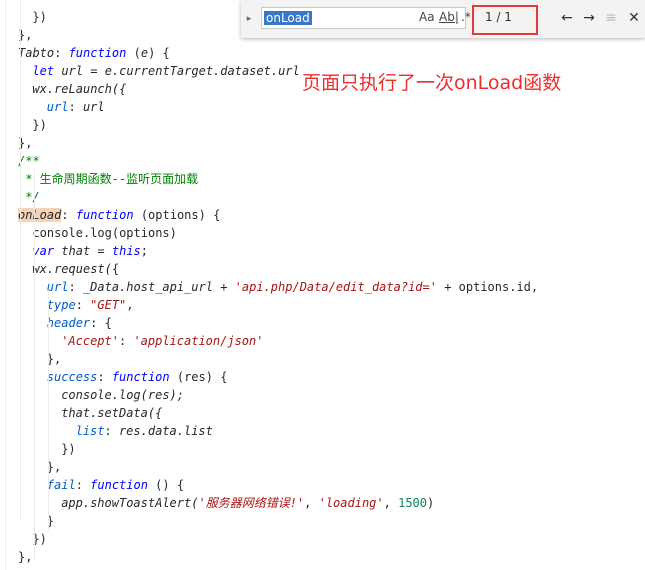 This screenshot has width=645, height=570. Describe the element at coordinates (43, 71) in the screenshot. I see `code-token: let` at that location.